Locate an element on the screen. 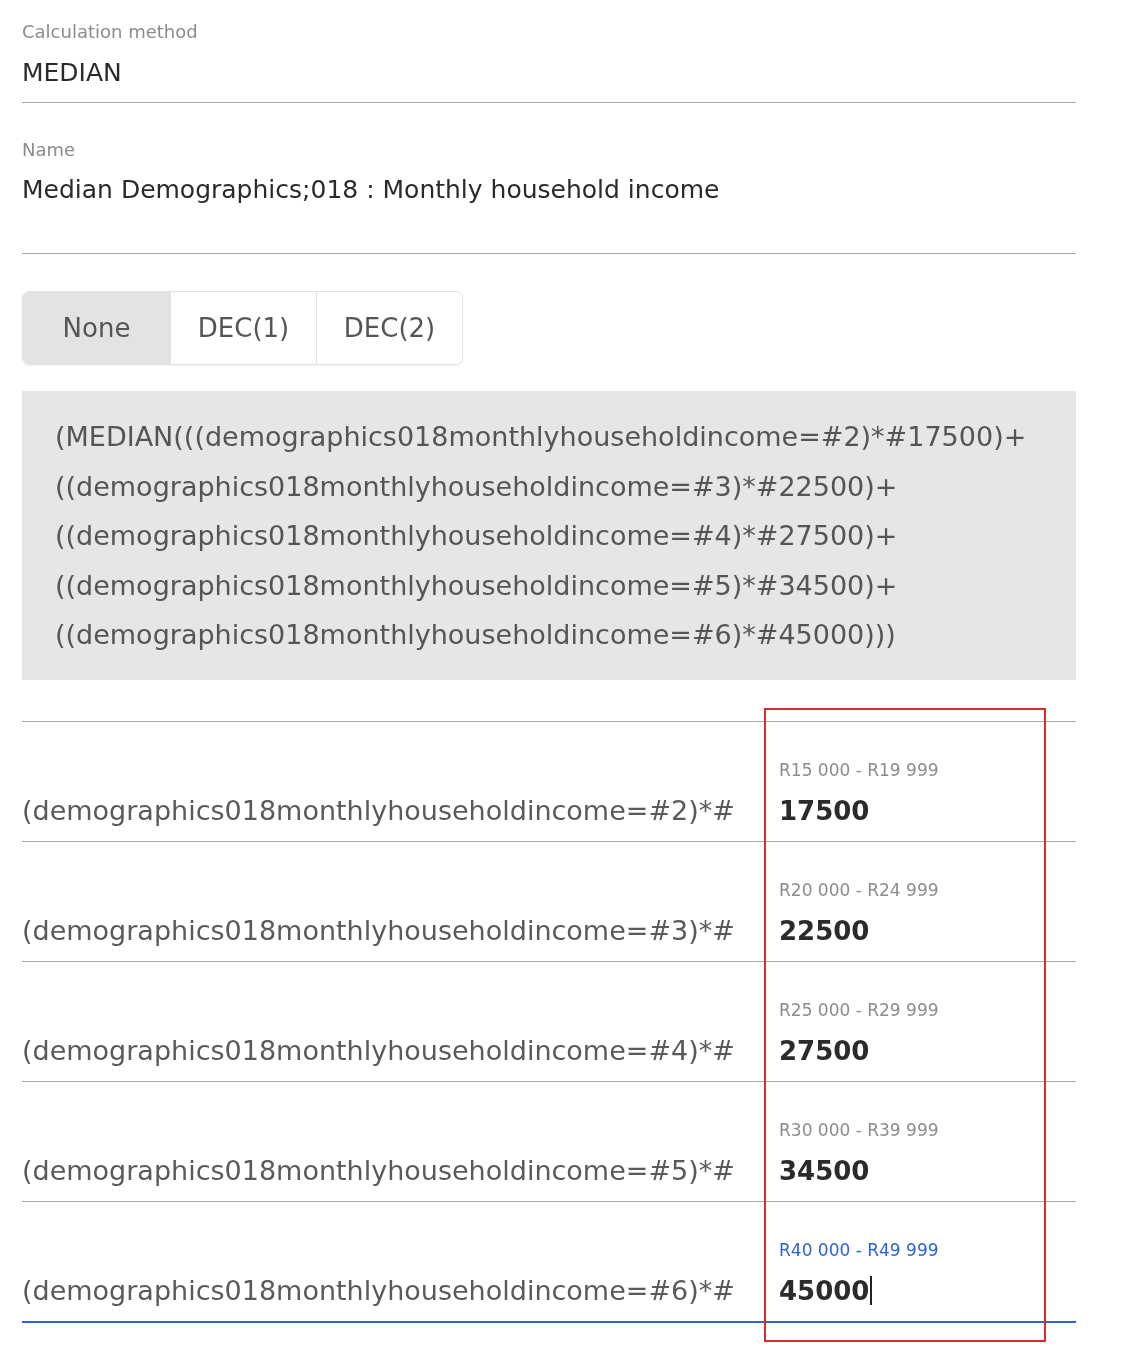 This screenshot has height=1364, width=1128. formula-input-field: (demographics018monthlyhouseholdincome=#5)*# R30 000 - R39 999 34500 is located at coordinates (549, 1141).